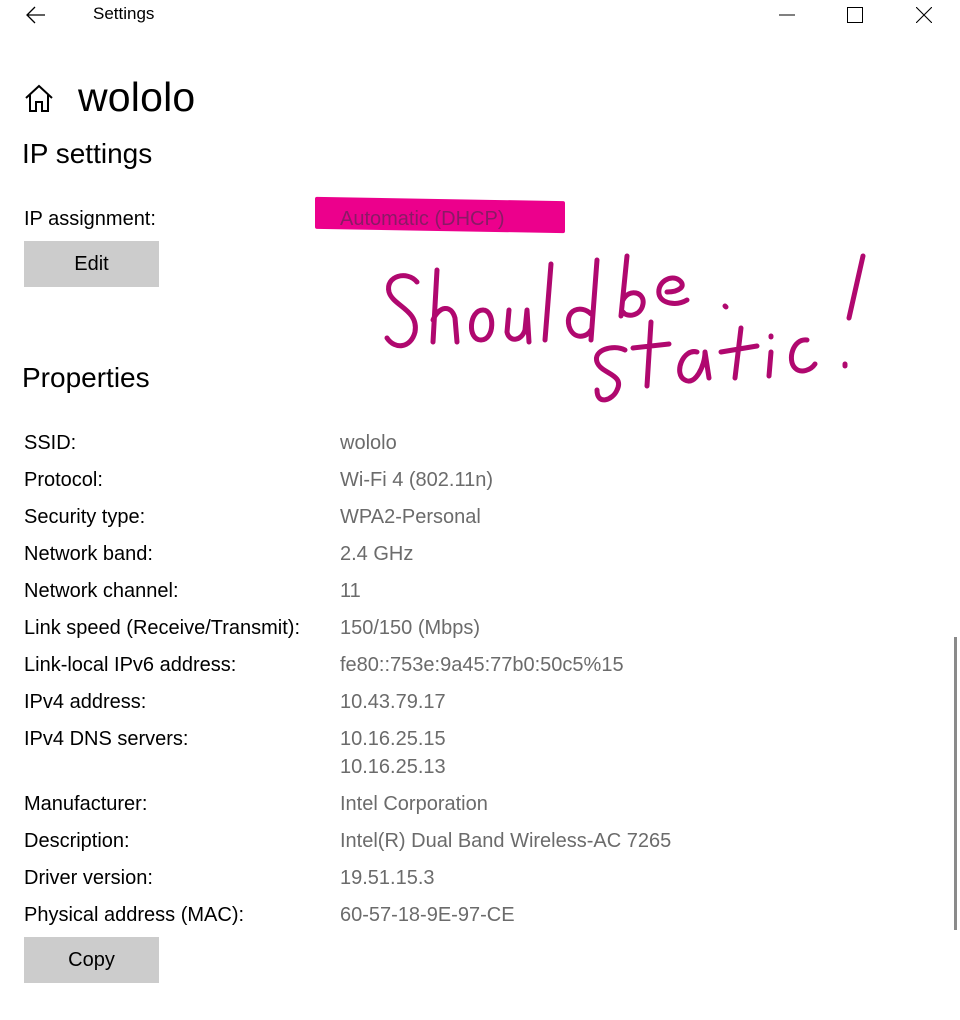 The height and width of the screenshot is (1020, 960). I want to click on properties-heading: Properties, so click(86, 377).